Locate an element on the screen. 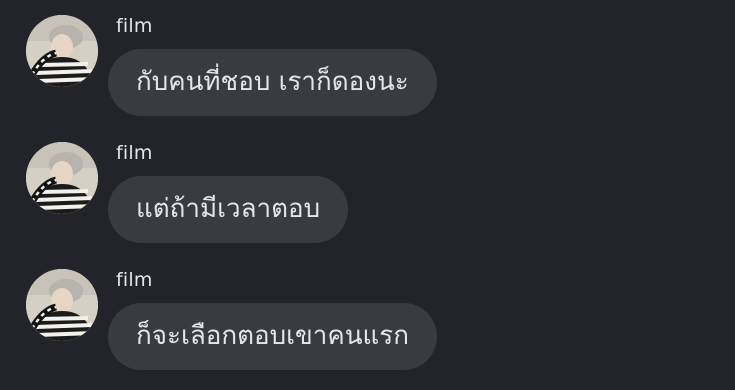 The image size is (735, 390). message-bubble: ก็จะเลือกตอบเขาคนแรก is located at coordinates (273, 336).